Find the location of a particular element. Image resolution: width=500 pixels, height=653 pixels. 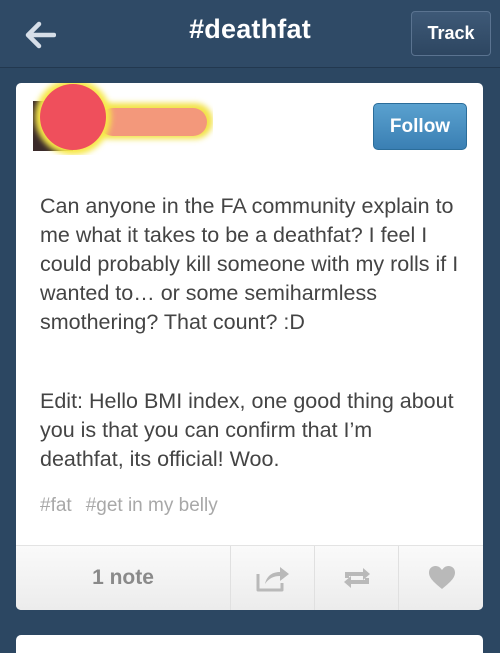

reblog-button is located at coordinates (357, 578).